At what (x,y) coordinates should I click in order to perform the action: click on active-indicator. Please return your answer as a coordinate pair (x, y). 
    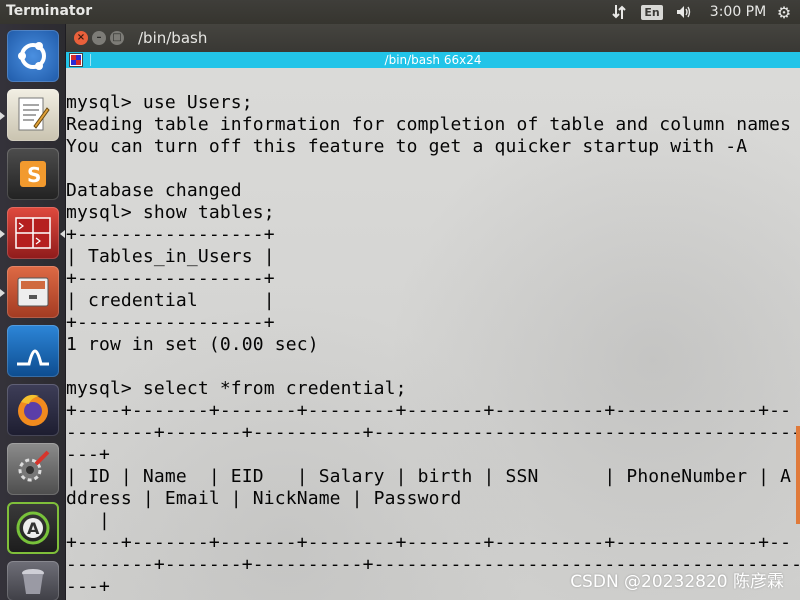
    Looking at the image, I should click on (62, 234).